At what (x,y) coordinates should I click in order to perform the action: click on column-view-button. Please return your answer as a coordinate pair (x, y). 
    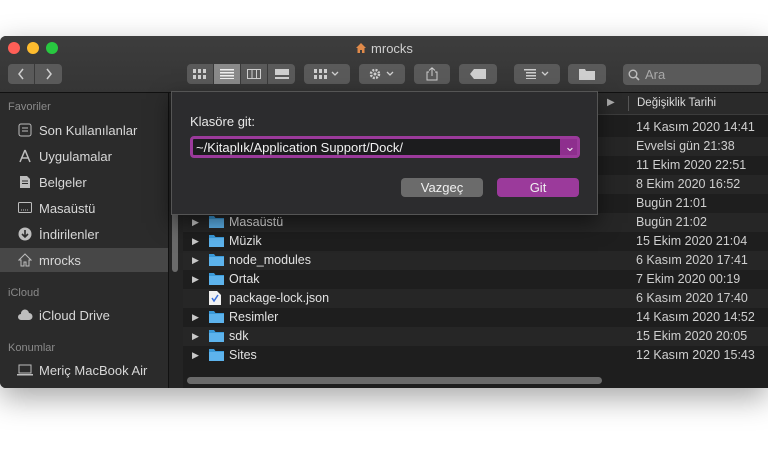
    Looking at the image, I should click on (254, 74).